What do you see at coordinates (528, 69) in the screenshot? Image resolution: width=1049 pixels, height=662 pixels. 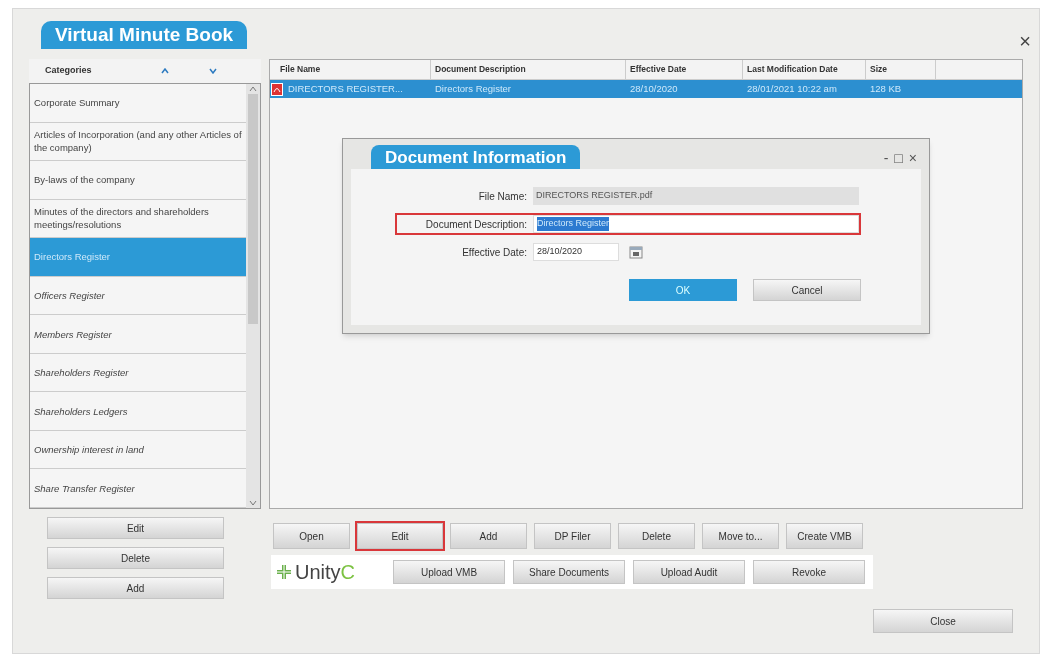 I see `column-header: Document Description` at bounding box center [528, 69].